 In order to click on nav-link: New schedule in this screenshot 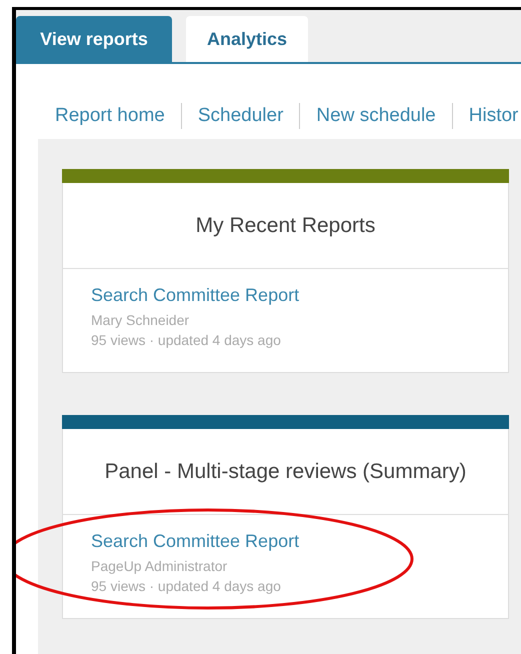, I will do `click(376, 116)`.